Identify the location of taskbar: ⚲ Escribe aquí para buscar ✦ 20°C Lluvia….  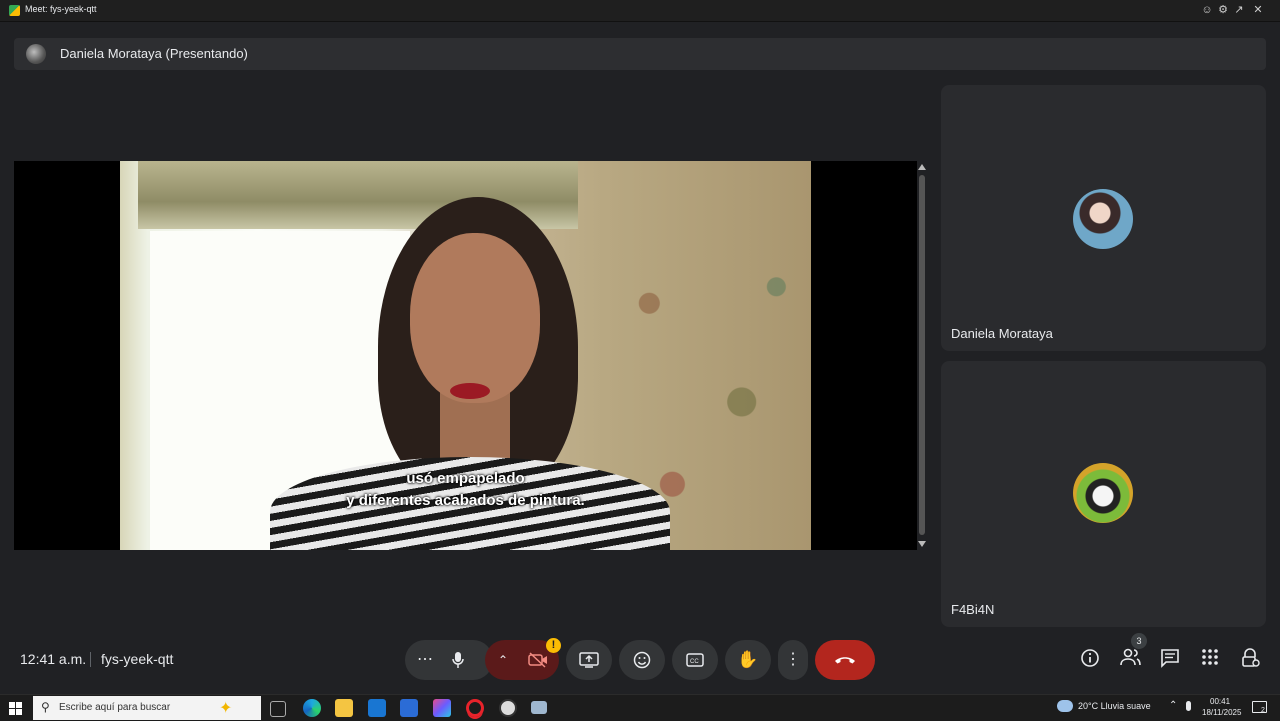
(640, 707).